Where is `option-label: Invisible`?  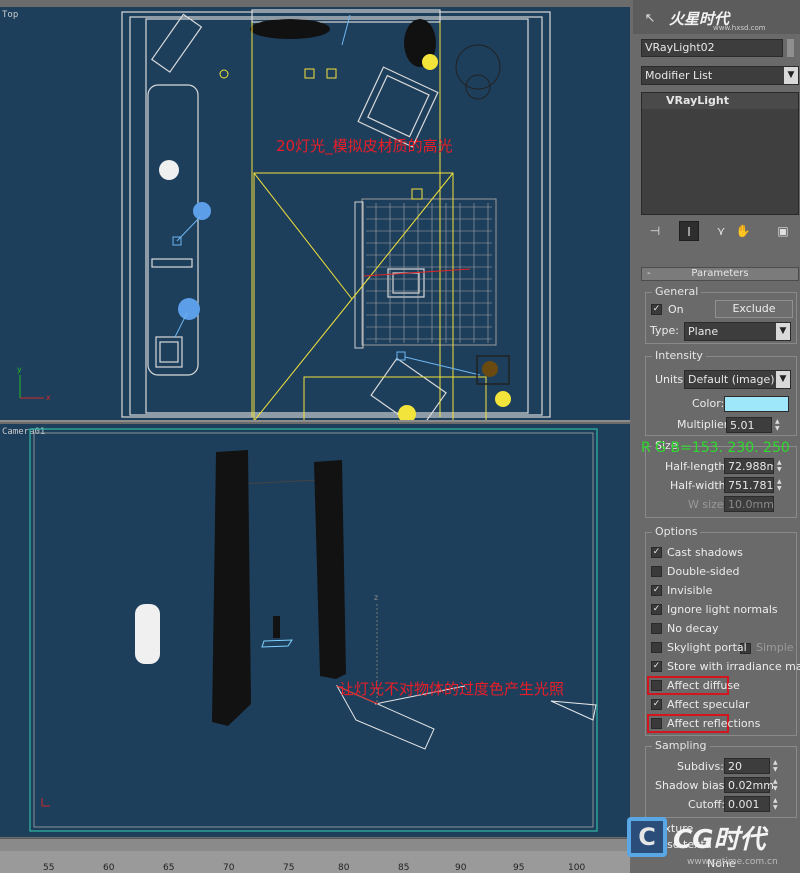
option-label: Invisible is located at coordinates (690, 590).